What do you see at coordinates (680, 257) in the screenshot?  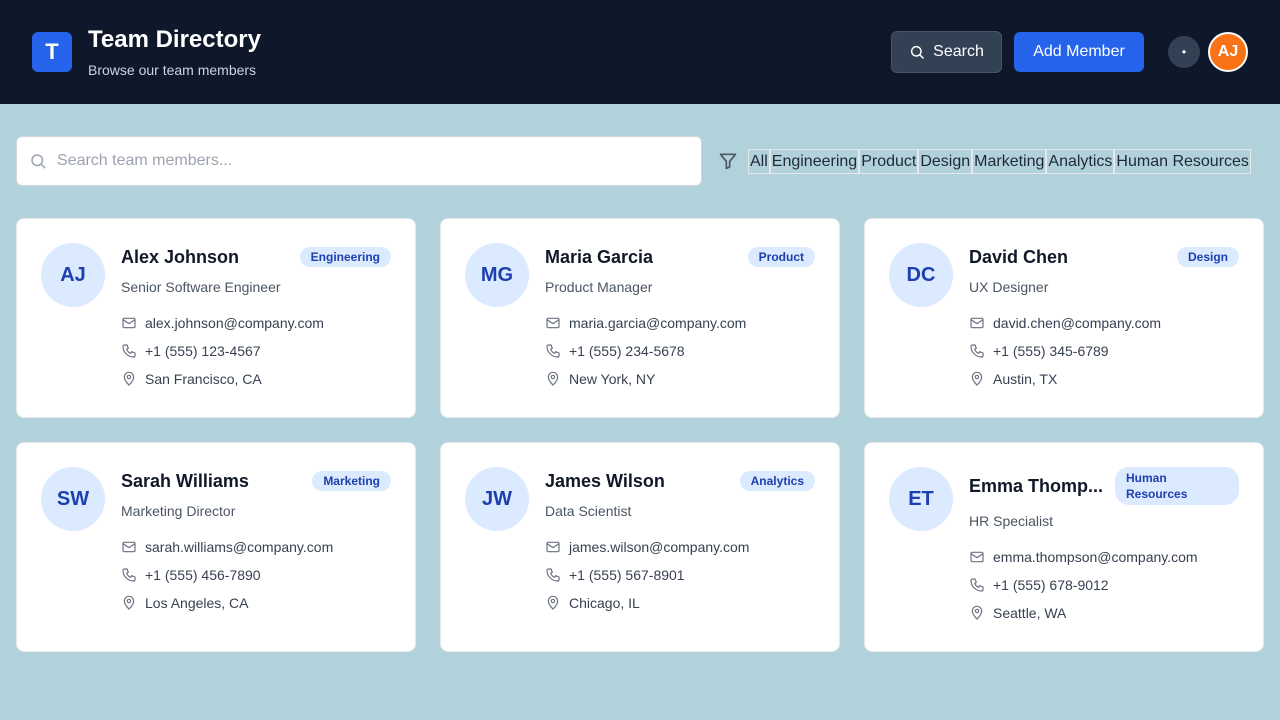 I see `member-header: Maria Garcia Product` at bounding box center [680, 257].